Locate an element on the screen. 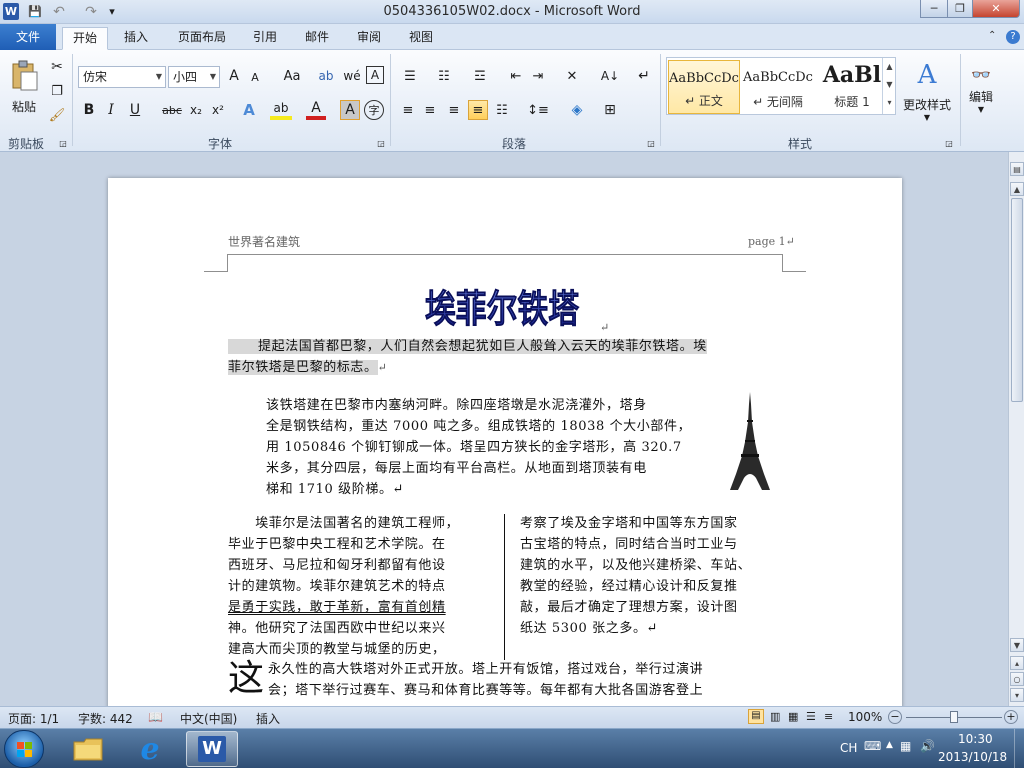  tab-page-layout: 页面布局 is located at coordinates (202, 38).